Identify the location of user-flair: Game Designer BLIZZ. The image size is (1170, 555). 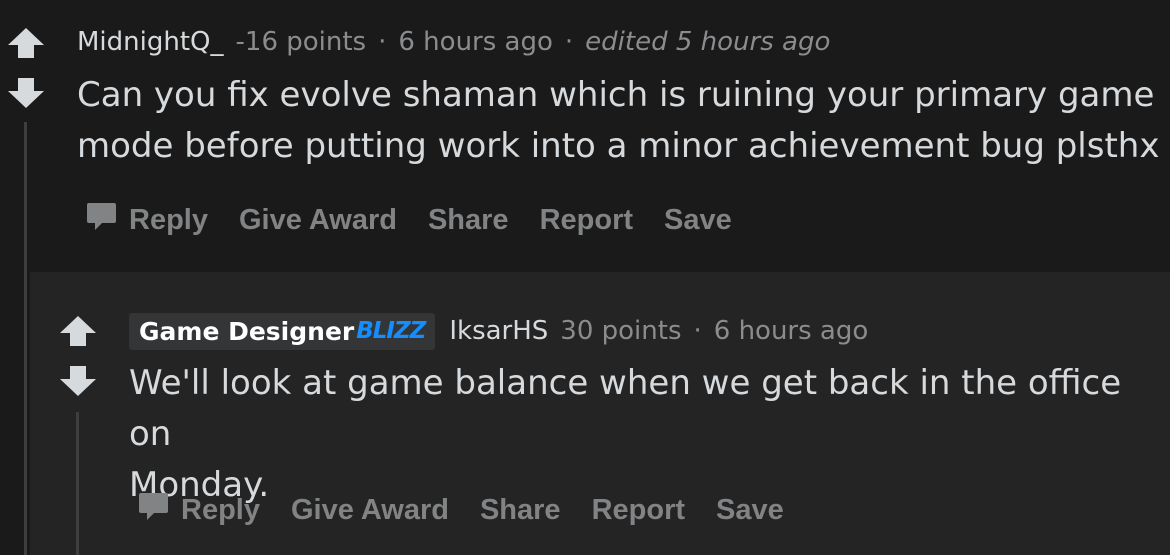
(282, 331).